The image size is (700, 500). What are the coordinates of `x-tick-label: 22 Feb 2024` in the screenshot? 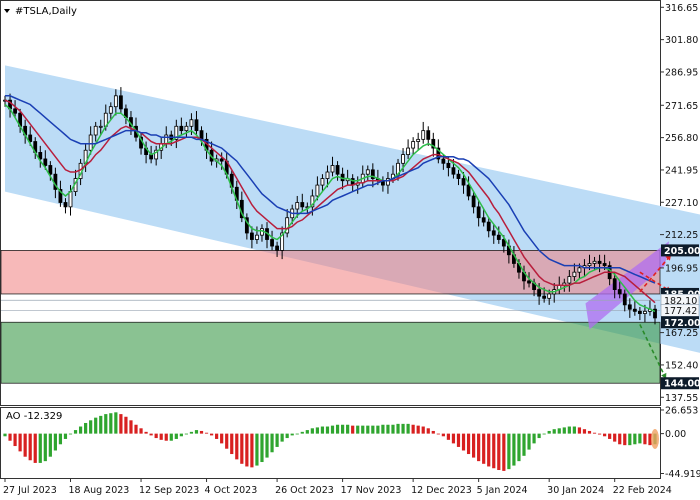 It's located at (642, 490).